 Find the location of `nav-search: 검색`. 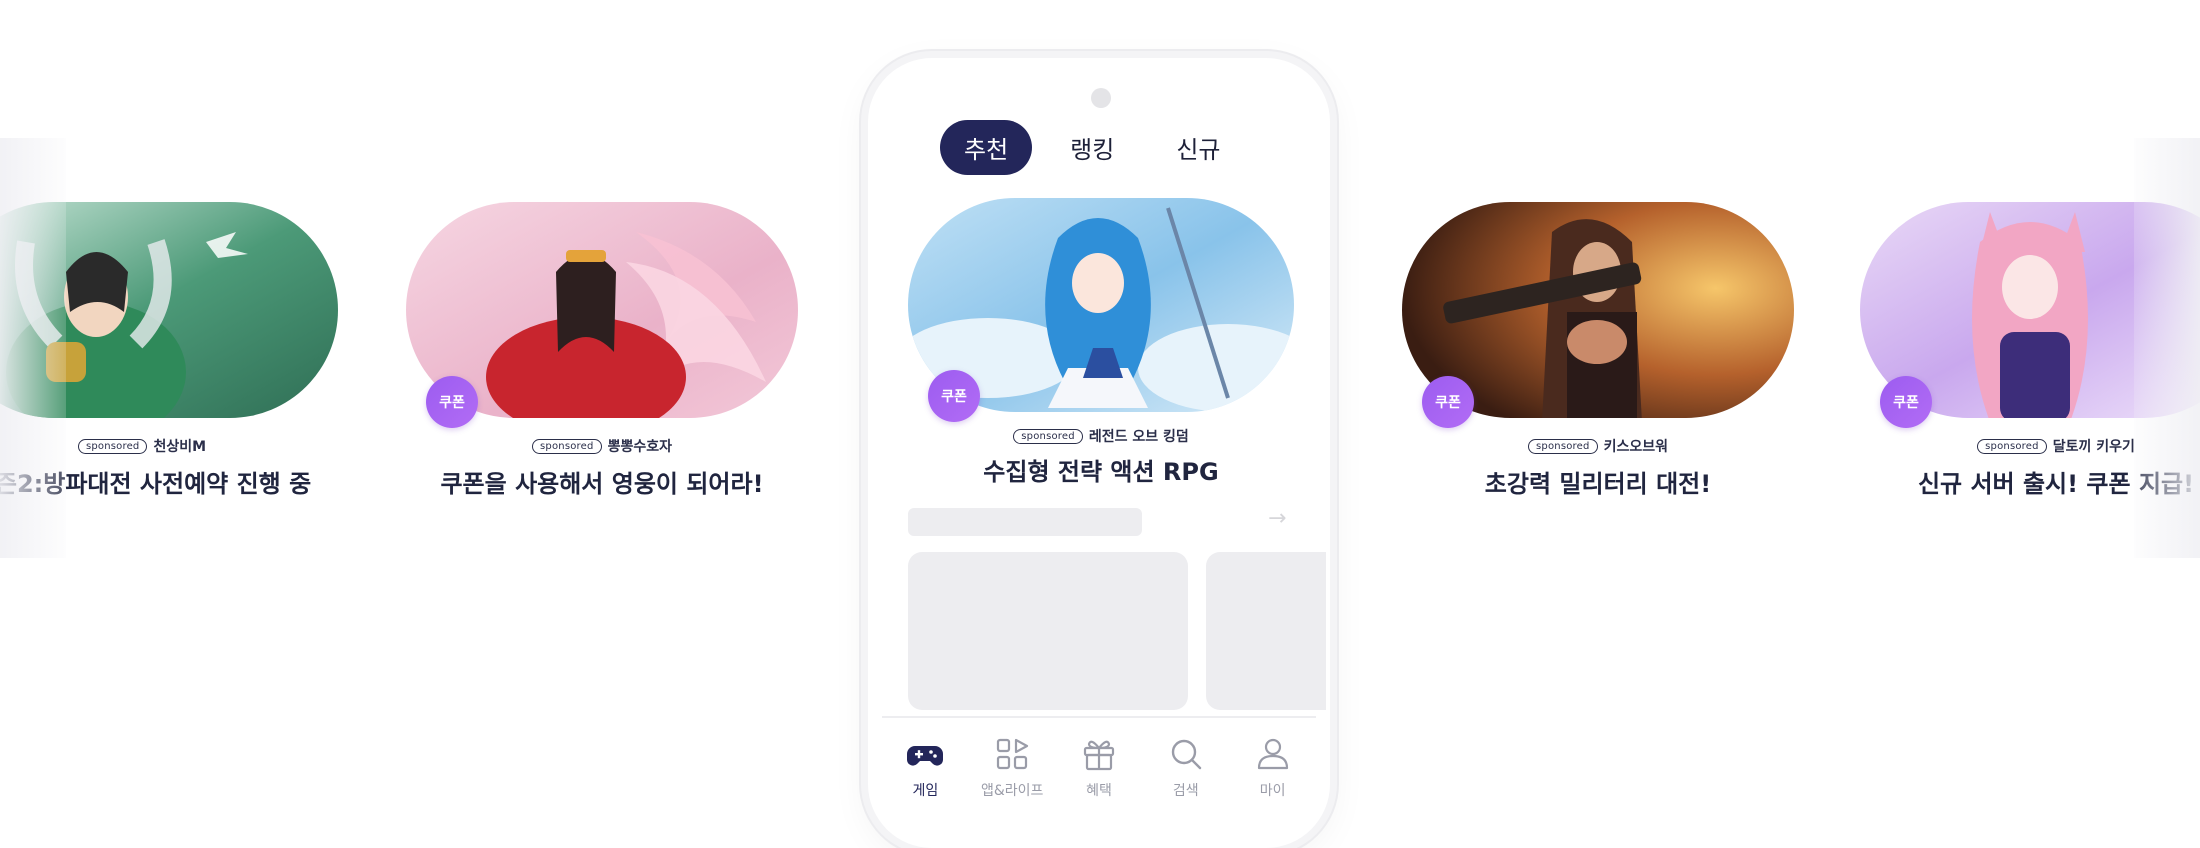

nav-search: 검색 is located at coordinates (1186, 775).